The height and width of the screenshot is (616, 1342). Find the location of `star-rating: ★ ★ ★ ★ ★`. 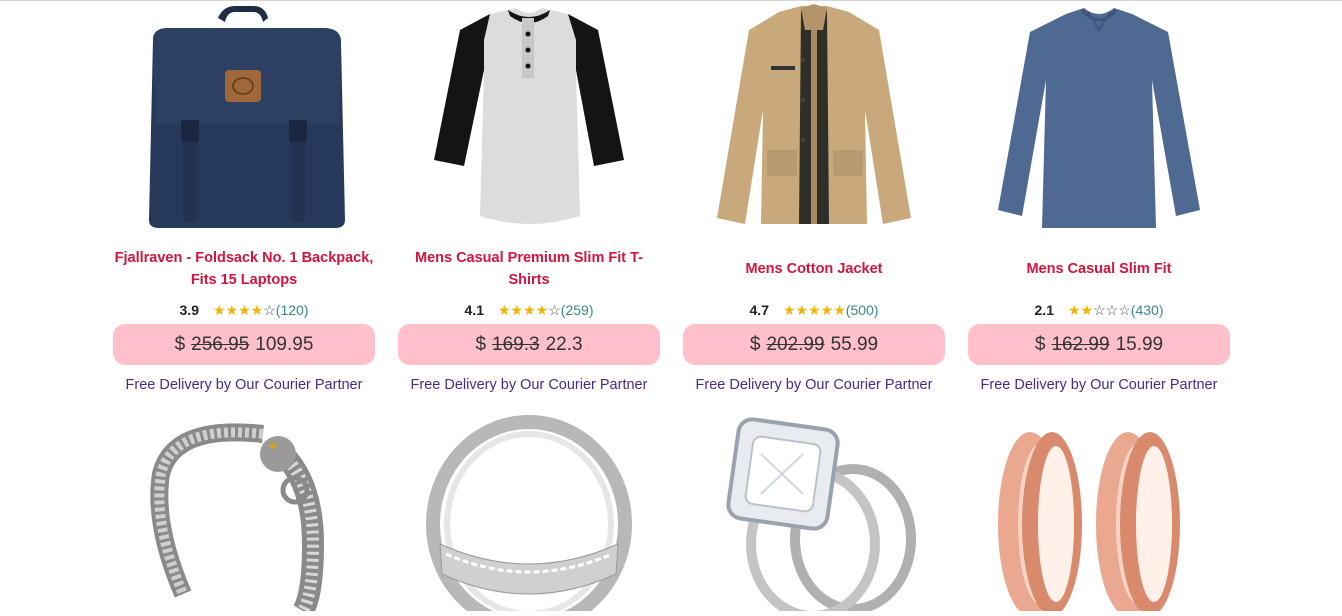

star-rating: ★ ★ ★ ★ ★ is located at coordinates (814, 310).